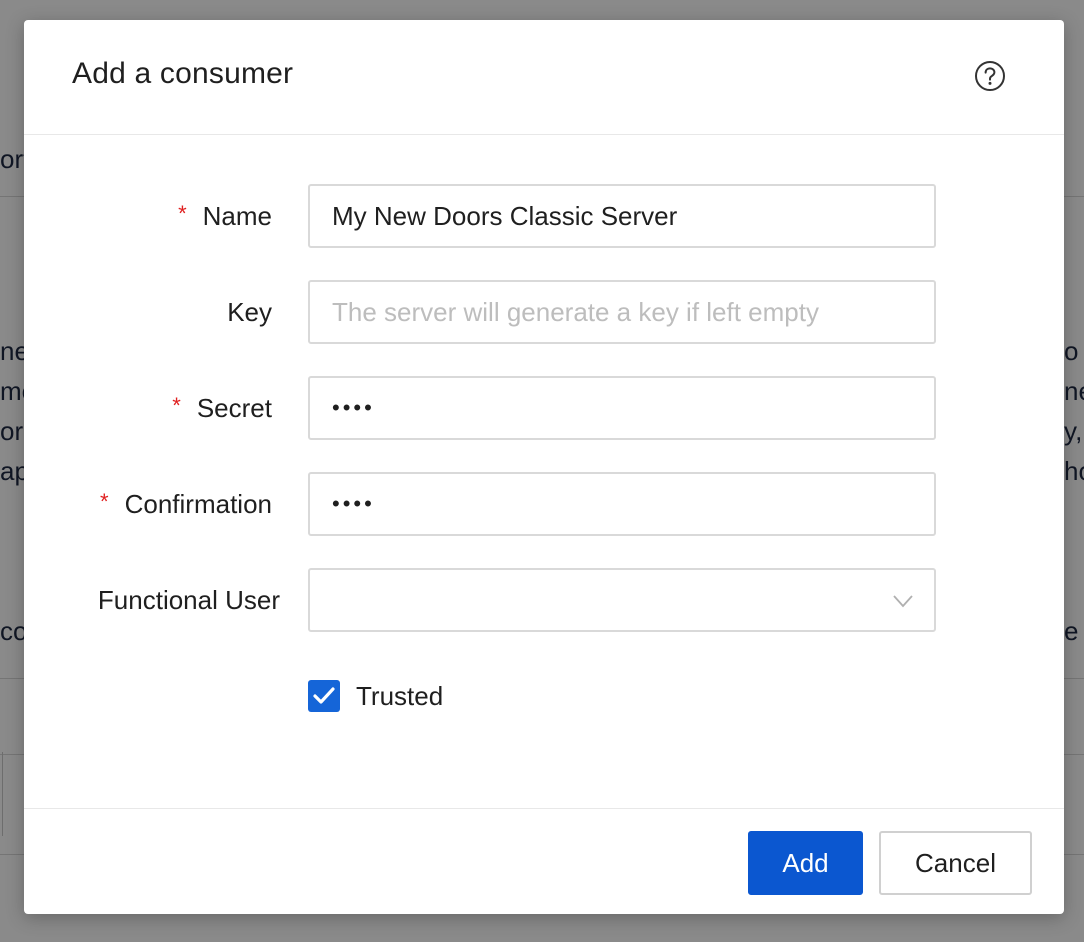  What do you see at coordinates (622, 312) in the screenshot?
I see `key-input` at bounding box center [622, 312].